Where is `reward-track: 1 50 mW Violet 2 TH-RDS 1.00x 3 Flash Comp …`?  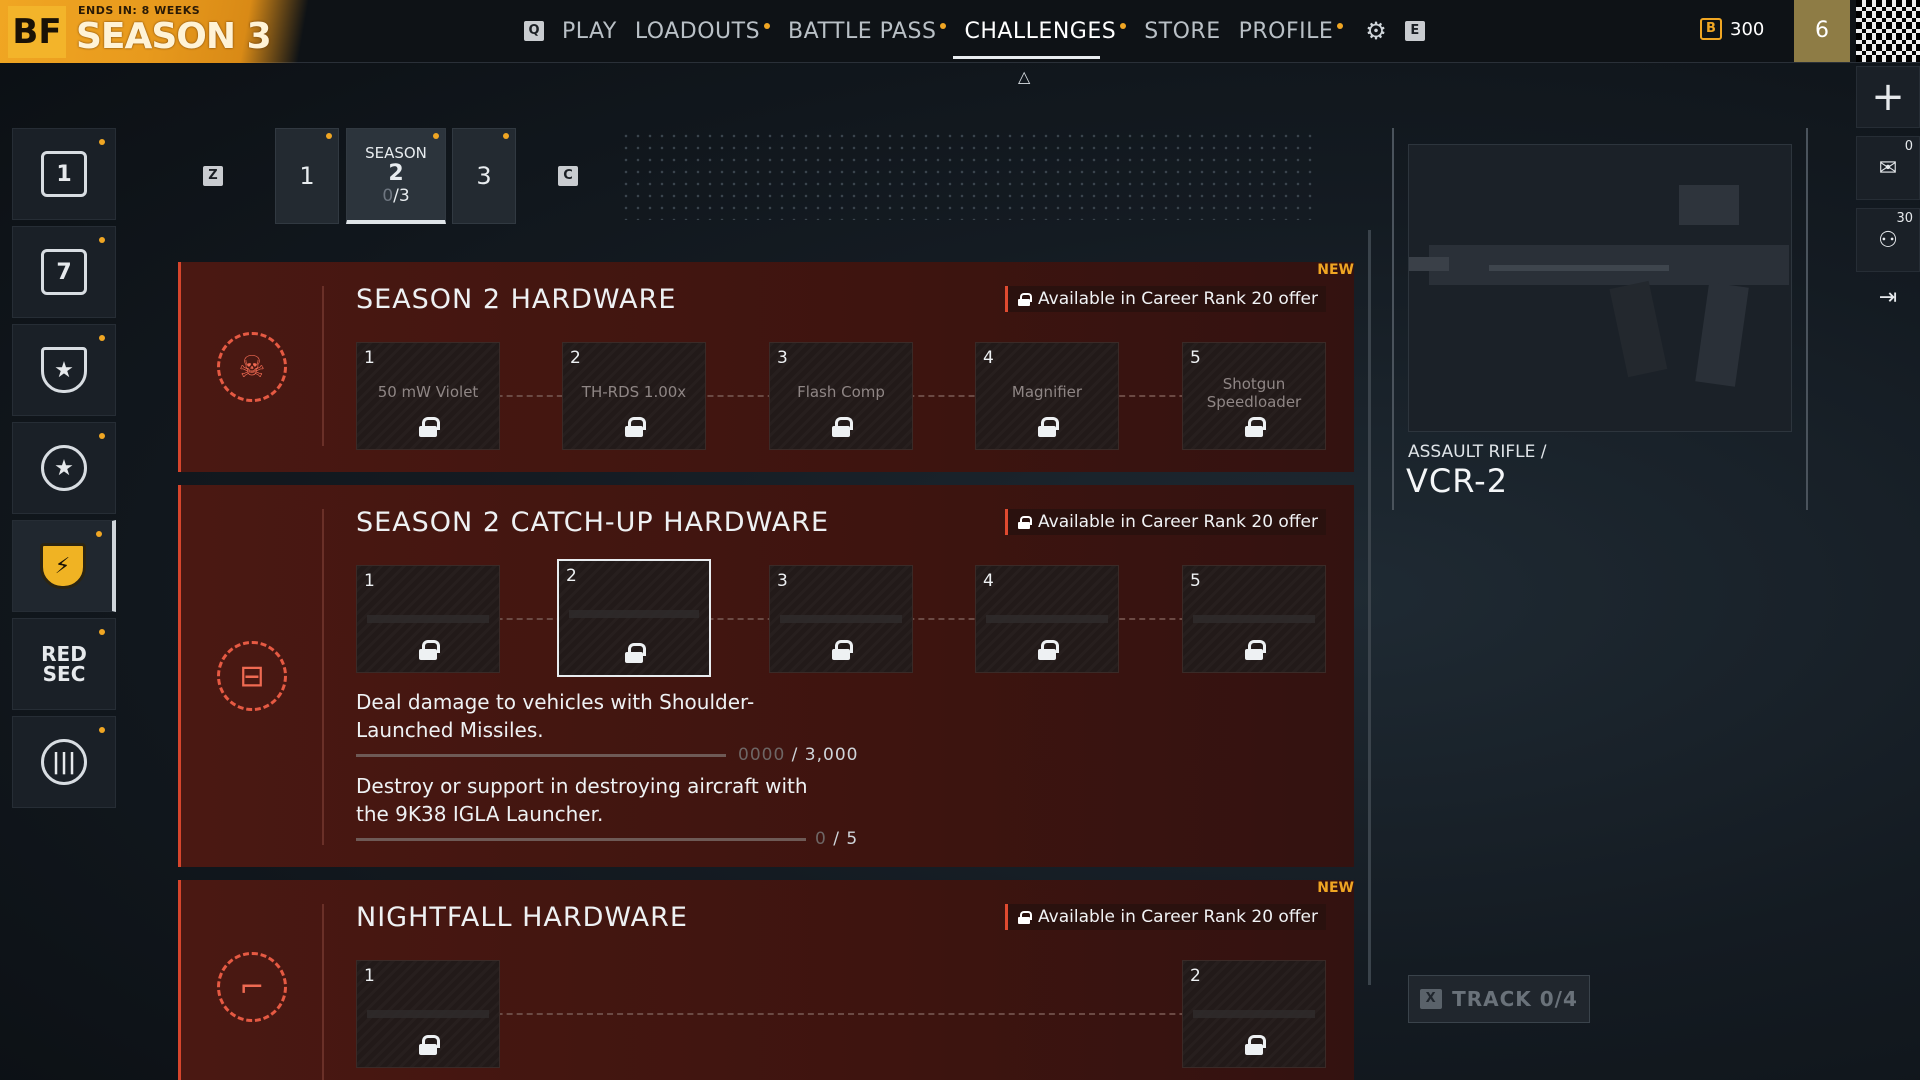
reward-track: 1 50 mW Violet 2 TH-RDS 1.00x 3 Flash Comp … is located at coordinates (841, 396).